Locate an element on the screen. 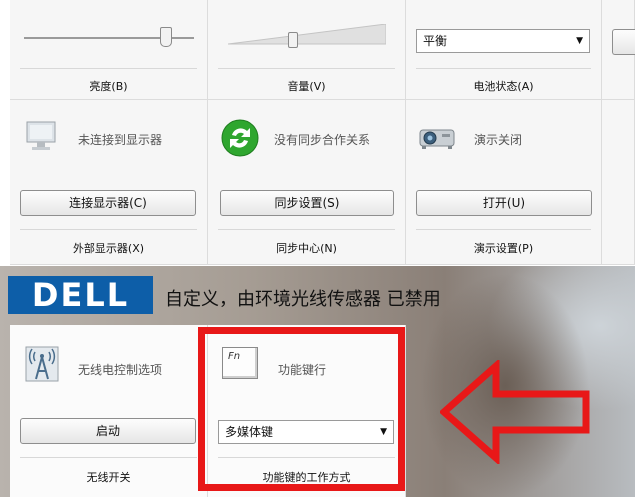  wireless-switch-label: 无线开关 is located at coordinates (108, 477).